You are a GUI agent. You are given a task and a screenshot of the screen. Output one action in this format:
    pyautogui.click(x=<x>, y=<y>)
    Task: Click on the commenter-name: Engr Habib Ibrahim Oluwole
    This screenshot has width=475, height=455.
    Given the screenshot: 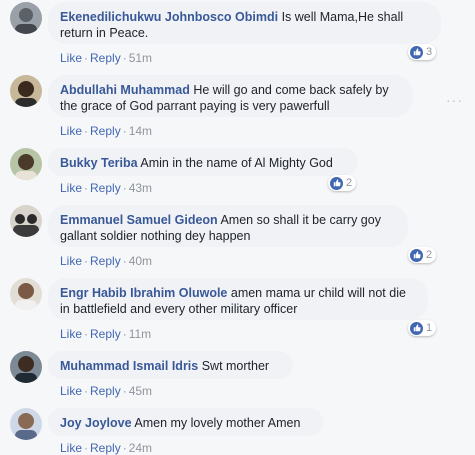 What is the action you would take?
    pyautogui.click(x=143, y=293)
    